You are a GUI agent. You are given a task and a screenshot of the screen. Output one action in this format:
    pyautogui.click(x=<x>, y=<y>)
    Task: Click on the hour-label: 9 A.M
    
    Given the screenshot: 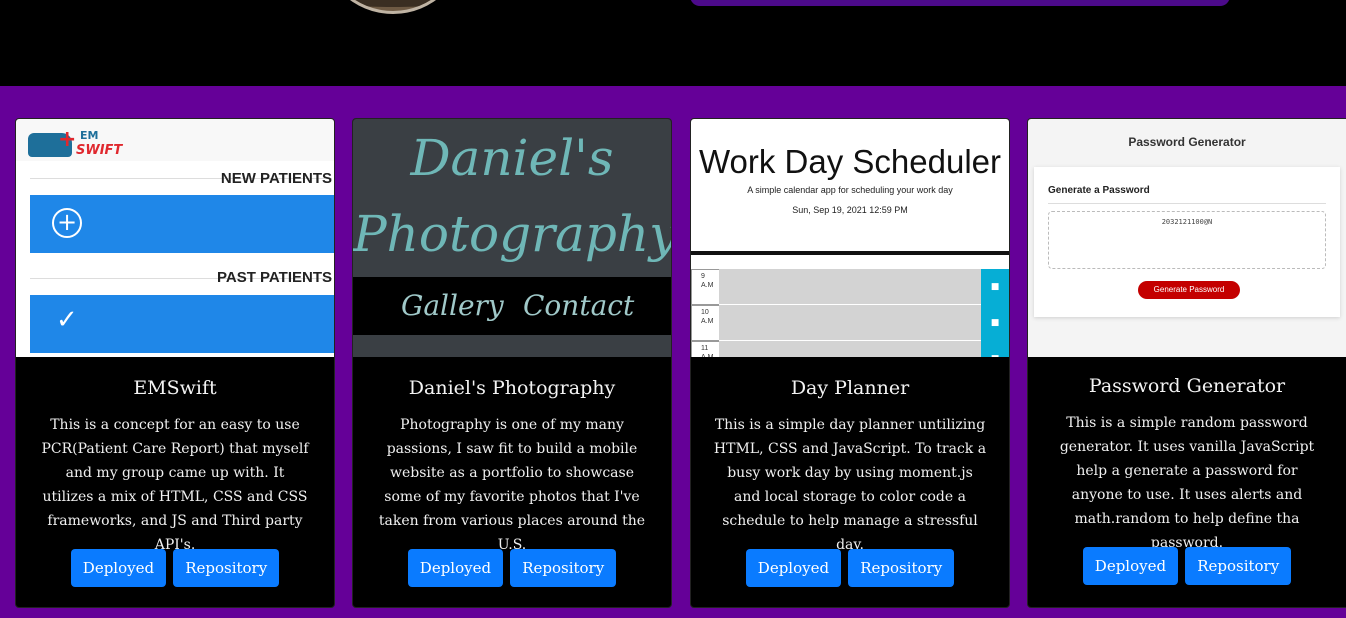 What is the action you would take?
    pyautogui.click(x=705, y=287)
    